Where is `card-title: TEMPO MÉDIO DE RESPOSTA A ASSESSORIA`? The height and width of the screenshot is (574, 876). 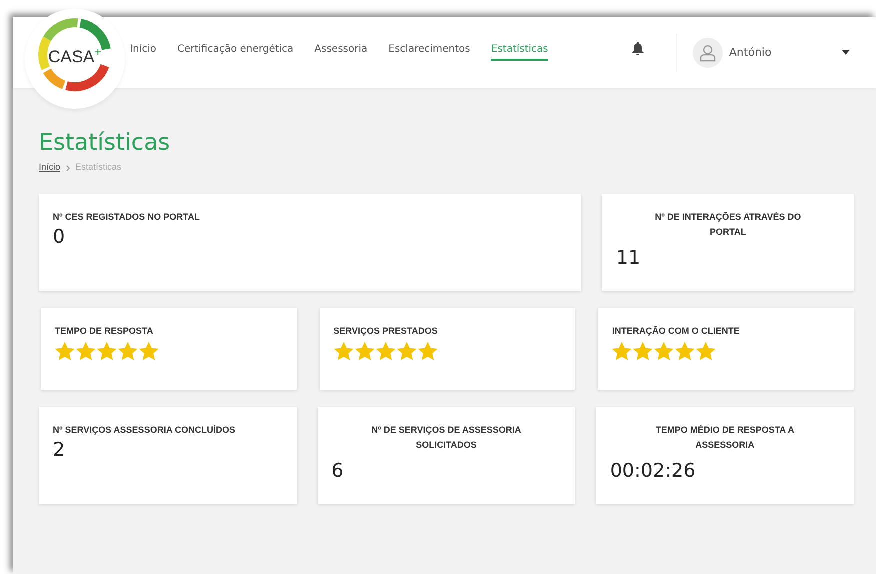
card-title: TEMPO MÉDIO DE RESPOSTA A ASSESSORIA is located at coordinates (725, 438).